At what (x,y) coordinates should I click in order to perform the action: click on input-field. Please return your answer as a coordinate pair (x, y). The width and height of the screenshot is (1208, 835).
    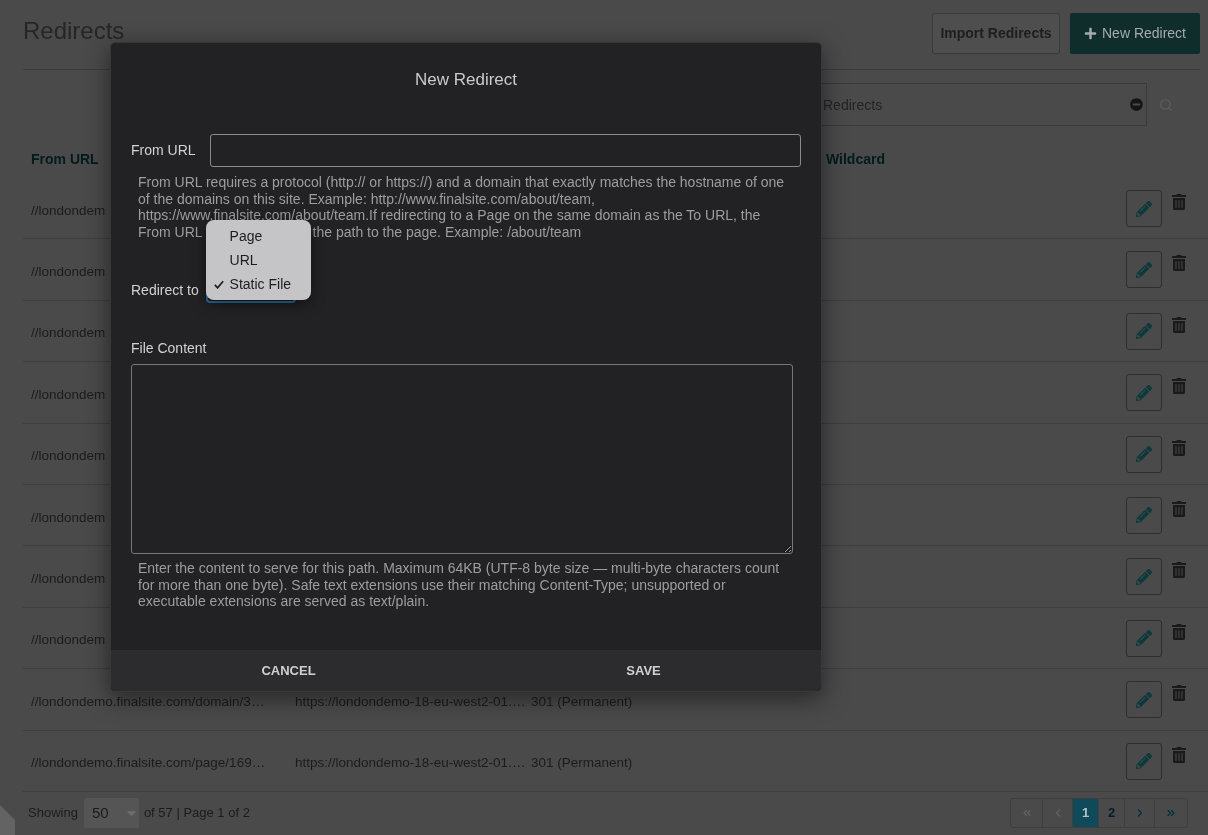
    Looking at the image, I should click on (505, 150).